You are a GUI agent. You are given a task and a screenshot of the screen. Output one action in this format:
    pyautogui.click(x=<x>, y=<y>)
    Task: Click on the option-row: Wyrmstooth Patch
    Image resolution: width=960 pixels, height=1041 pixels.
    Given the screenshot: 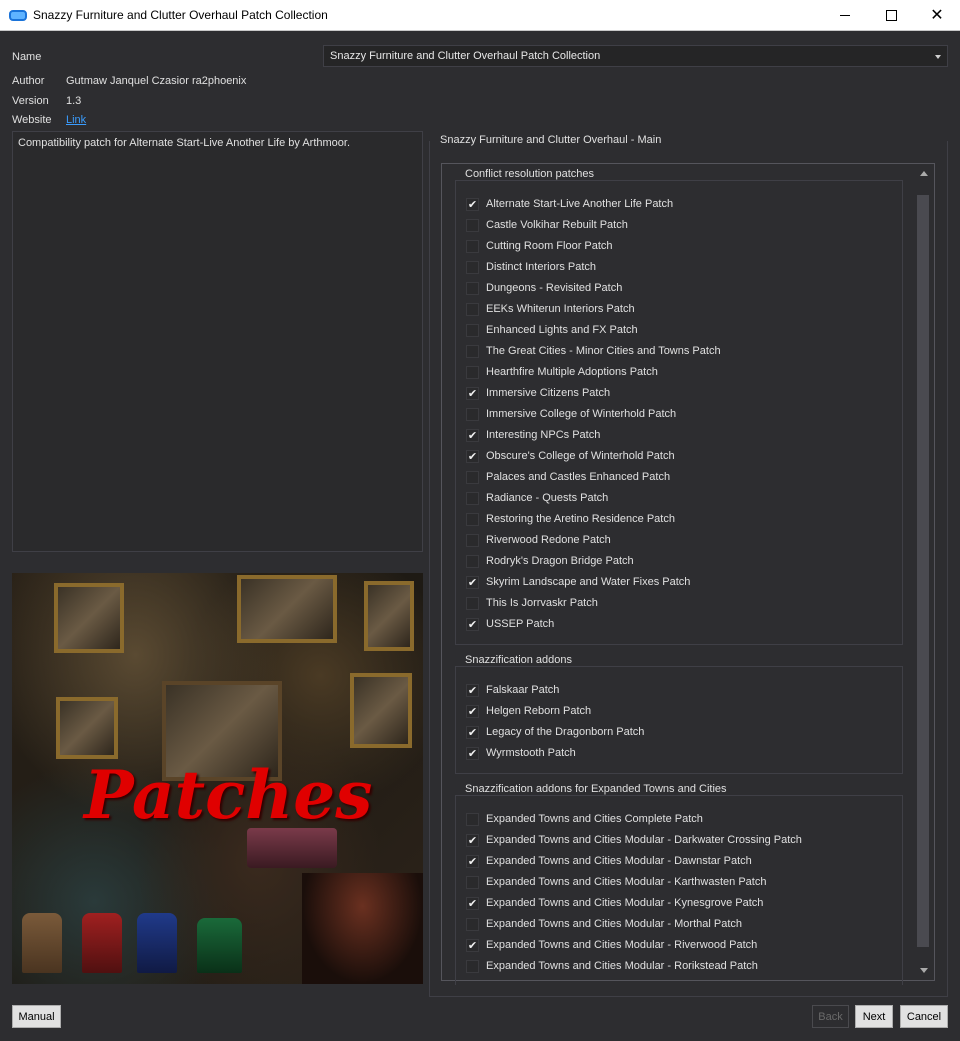 What is the action you would take?
    pyautogui.click(x=521, y=753)
    